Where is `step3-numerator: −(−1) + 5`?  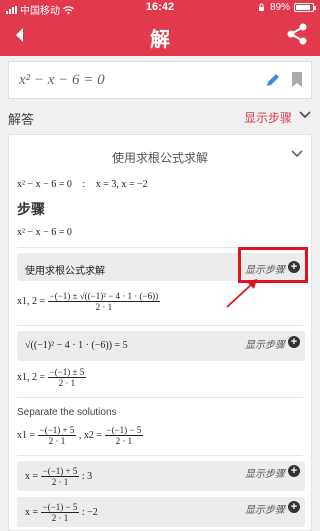
step3-numerator: −(−1) + 5 is located at coordinates (60, 471).